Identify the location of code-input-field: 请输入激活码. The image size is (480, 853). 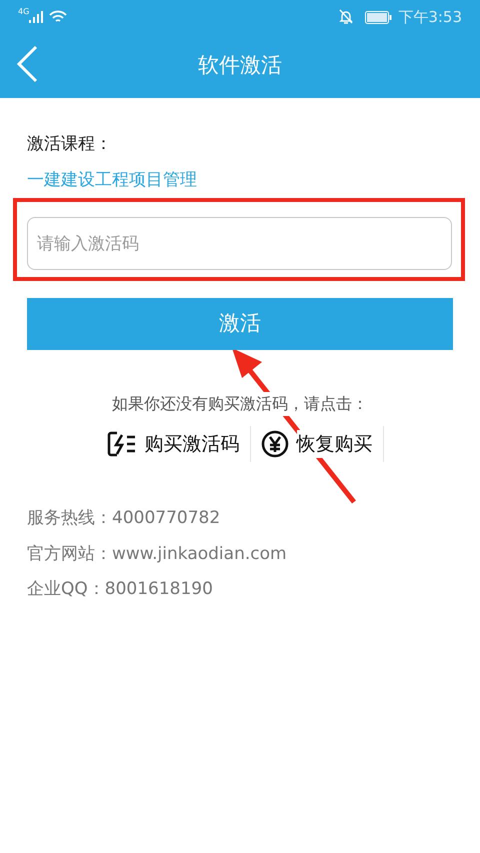
(239, 243).